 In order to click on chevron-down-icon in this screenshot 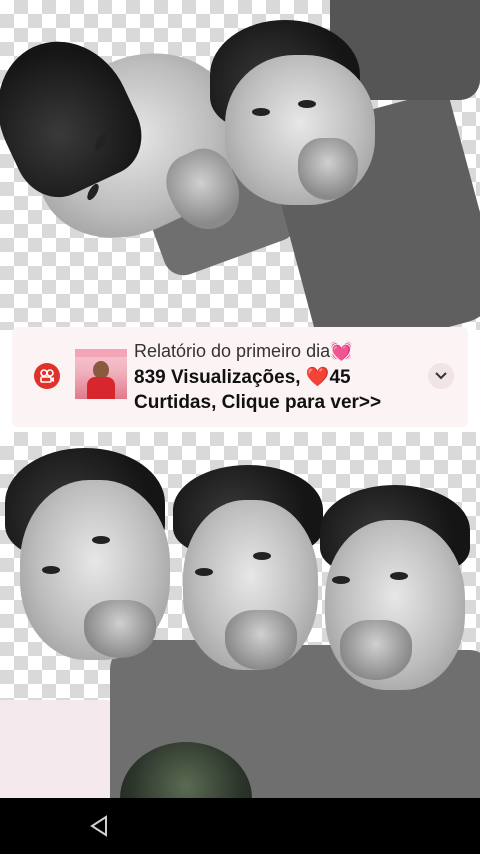, I will do `click(441, 376)`.